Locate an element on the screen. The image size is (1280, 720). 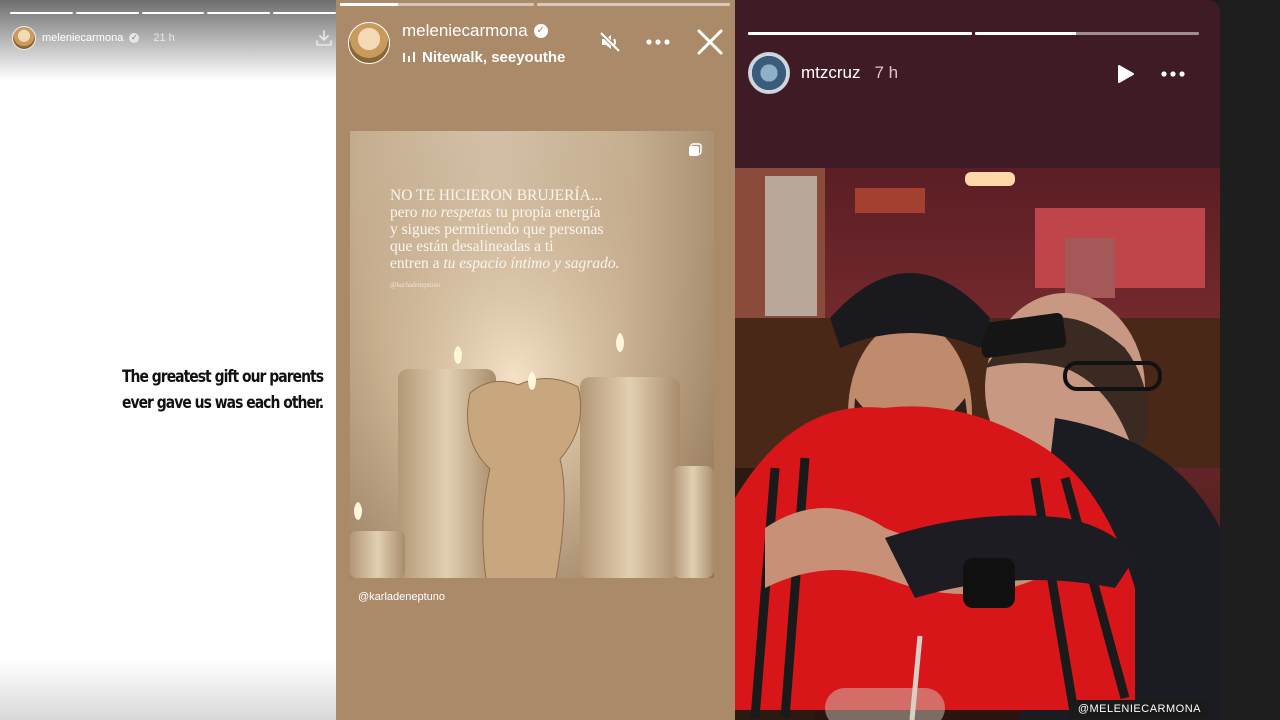
quote-line: ever gave us was each other. is located at coordinates (223, 403).